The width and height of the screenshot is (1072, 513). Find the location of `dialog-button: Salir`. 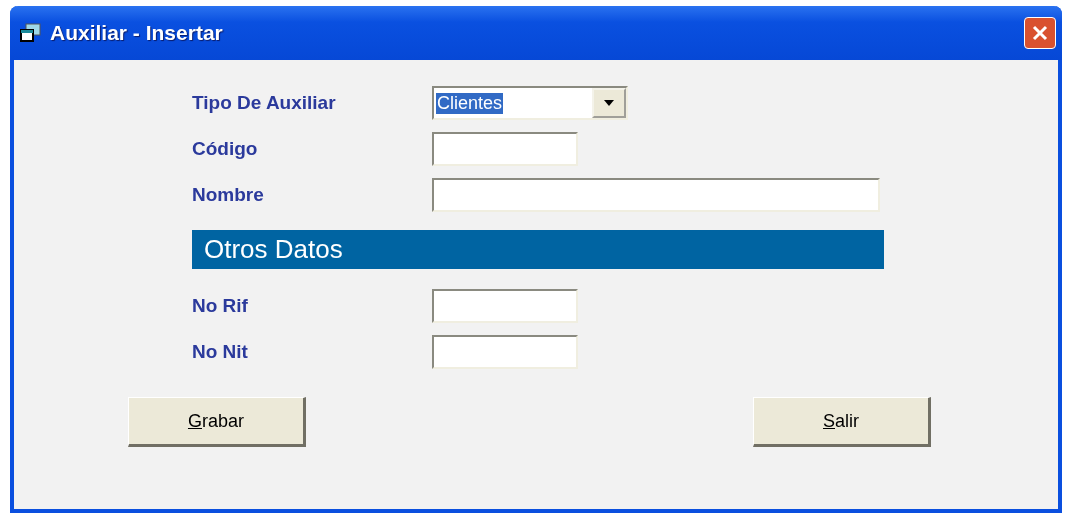

dialog-button: Salir is located at coordinates (842, 422).